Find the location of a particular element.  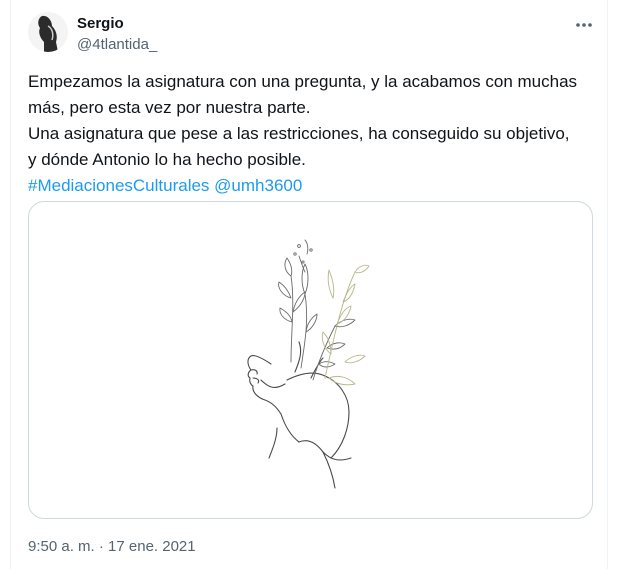

tweet-text-line: #MediacionesCulturales @umh3600 is located at coordinates (313, 186).